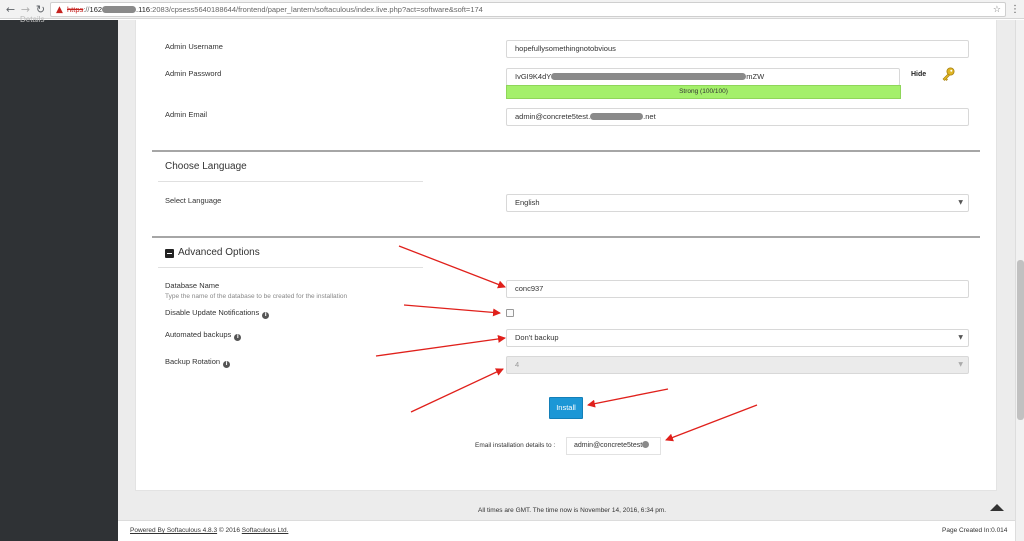  Describe the element at coordinates (59, 278) in the screenshot. I see `sidebar: Details` at that location.